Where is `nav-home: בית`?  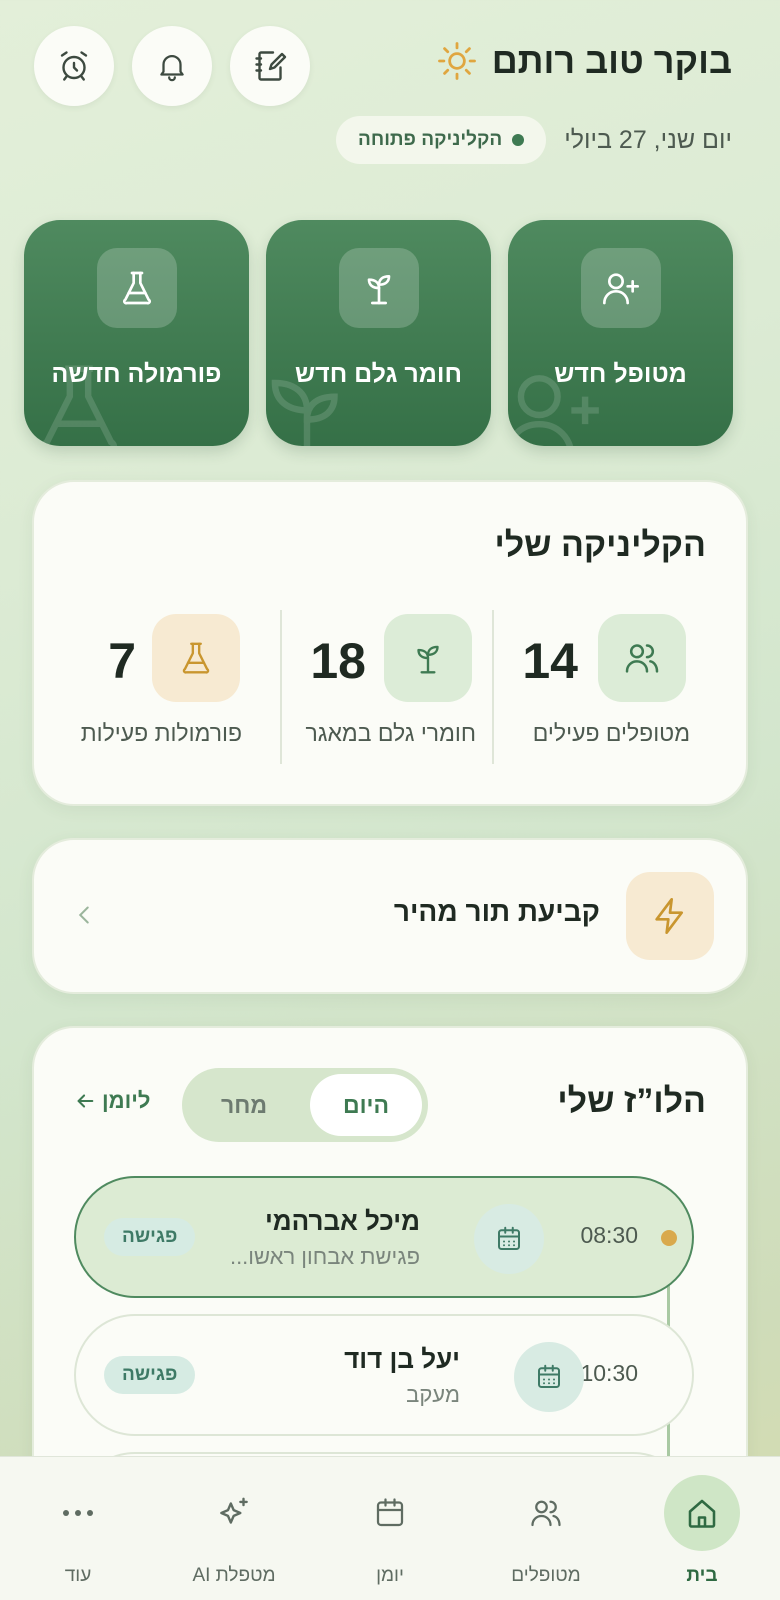
nav-home: בית is located at coordinates (702, 1528).